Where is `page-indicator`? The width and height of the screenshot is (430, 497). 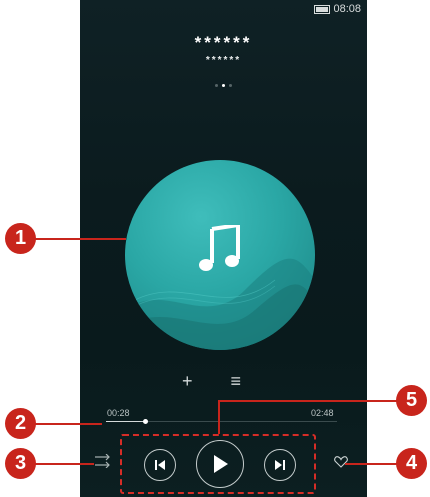
page-indicator is located at coordinates (223, 85).